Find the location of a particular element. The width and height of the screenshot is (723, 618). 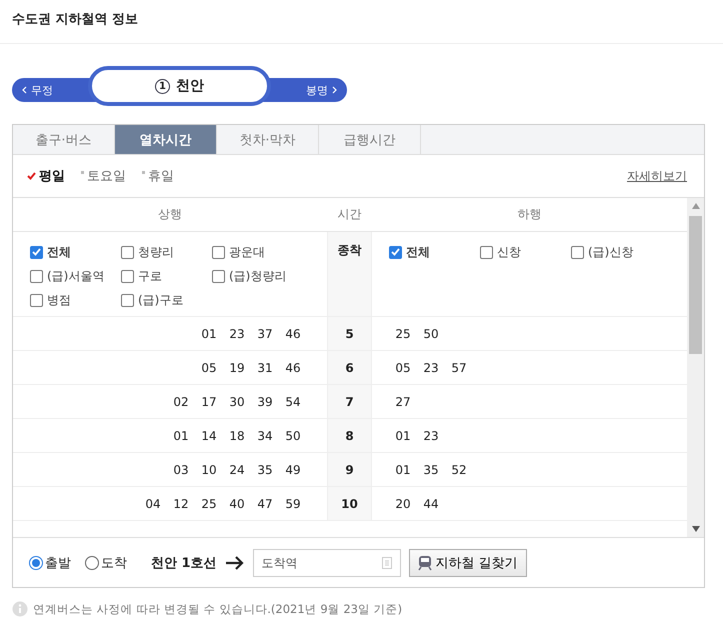

scrollbar is located at coordinates (695, 367).